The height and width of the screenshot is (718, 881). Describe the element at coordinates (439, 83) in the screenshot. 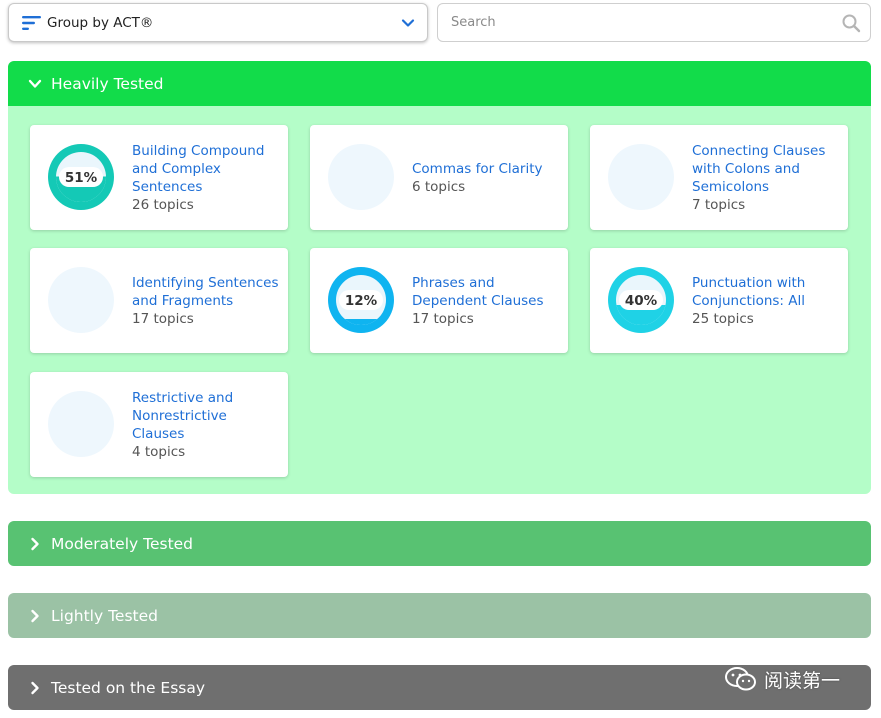

I see `section-heavily-tested: Heavily Tested` at that location.